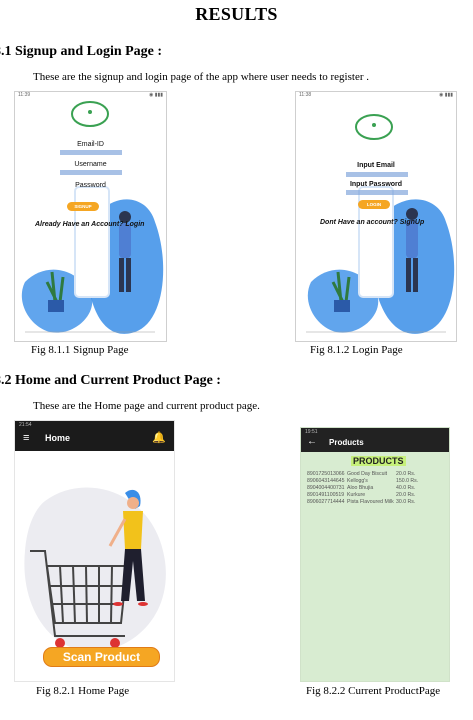 The image size is (473, 720). I want to click on signup-field-email-input, so click(91, 152).